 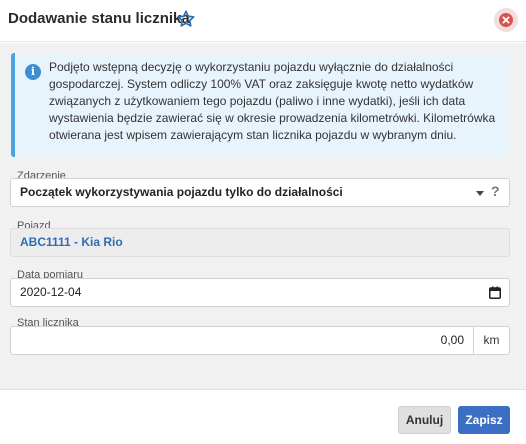 I want to click on dialog-header: Dodawanie stanu licznika, so click(x=263, y=21).